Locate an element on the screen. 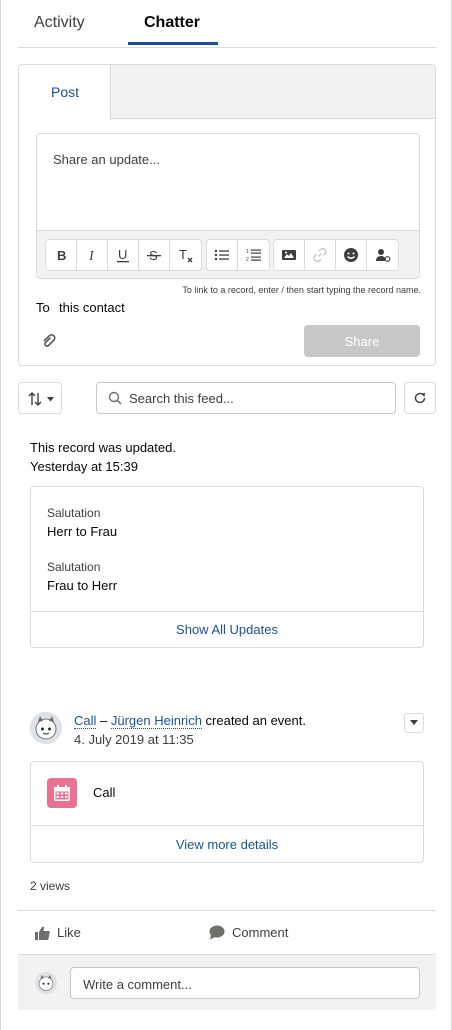  comment-icon is located at coordinates (217, 932).